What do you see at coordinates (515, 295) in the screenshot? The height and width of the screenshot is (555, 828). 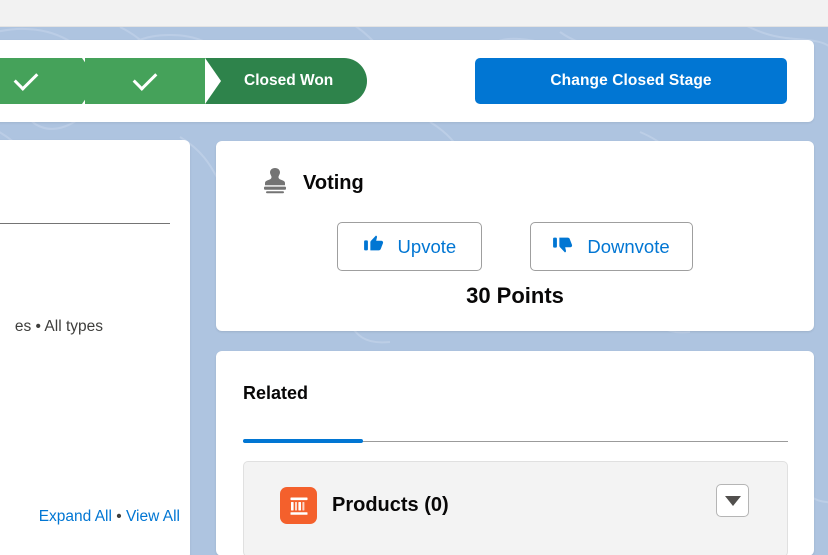 I see `vote-points-total: 30 Points` at bounding box center [515, 295].